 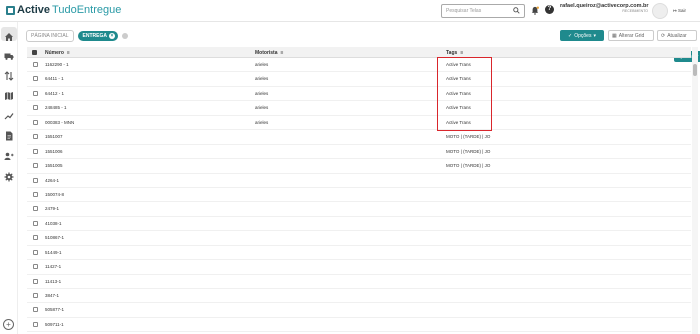 I want to click on column-header-motorista: Motorista ≡, so click(x=269, y=53).